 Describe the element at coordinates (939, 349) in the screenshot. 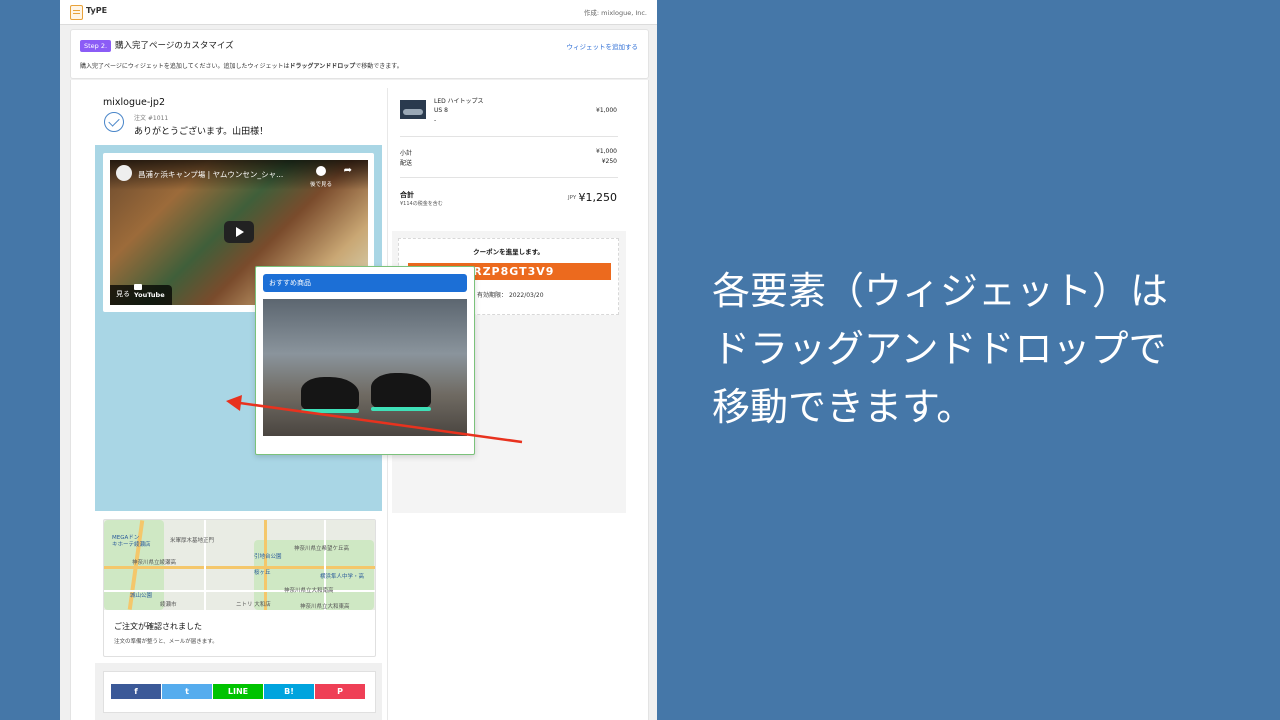

I see `caption-line-2: ドラッグアンドドロップで` at that location.